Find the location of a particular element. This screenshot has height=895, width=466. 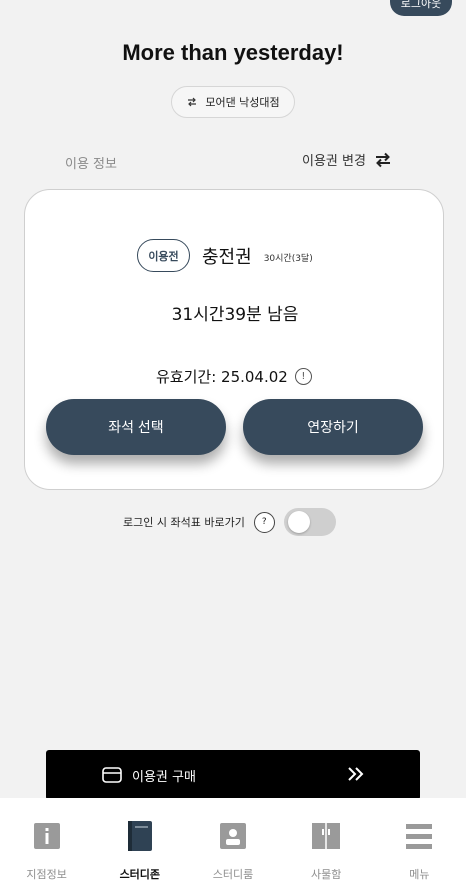

double-chevron-right-icon is located at coordinates (356, 774).